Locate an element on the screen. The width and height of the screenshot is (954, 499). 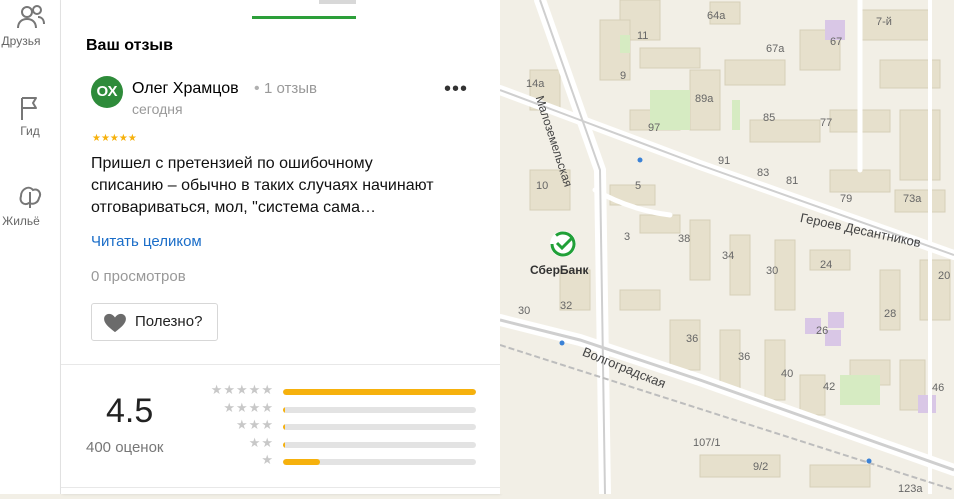
section-title: Ваш отзыв is located at coordinates (129, 45).